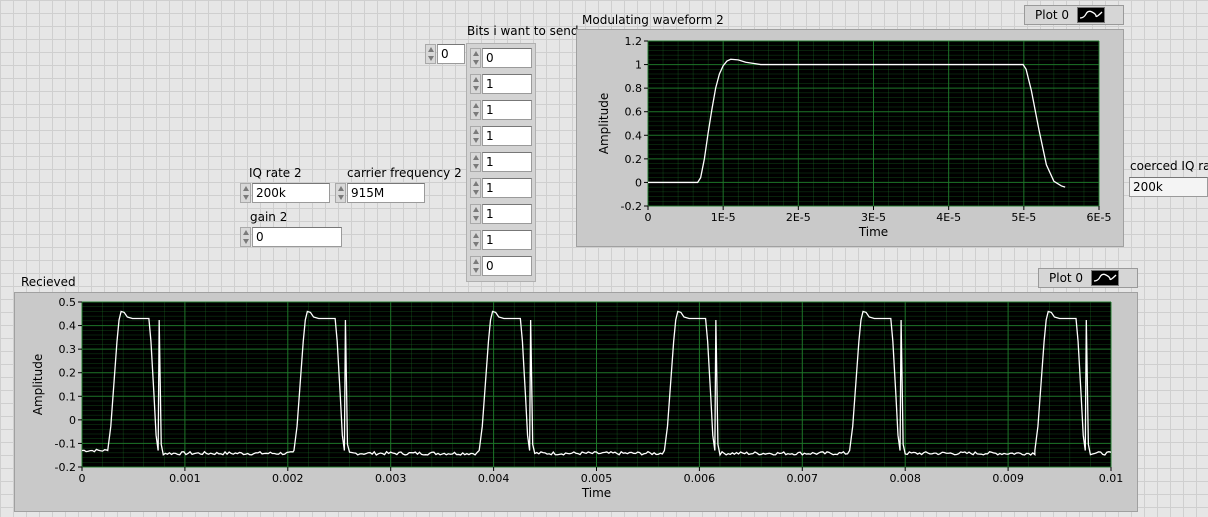  What do you see at coordinates (723, 217) in the screenshot?
I see `x-tick-label: 1E-5` at bounding box center [723, 217].